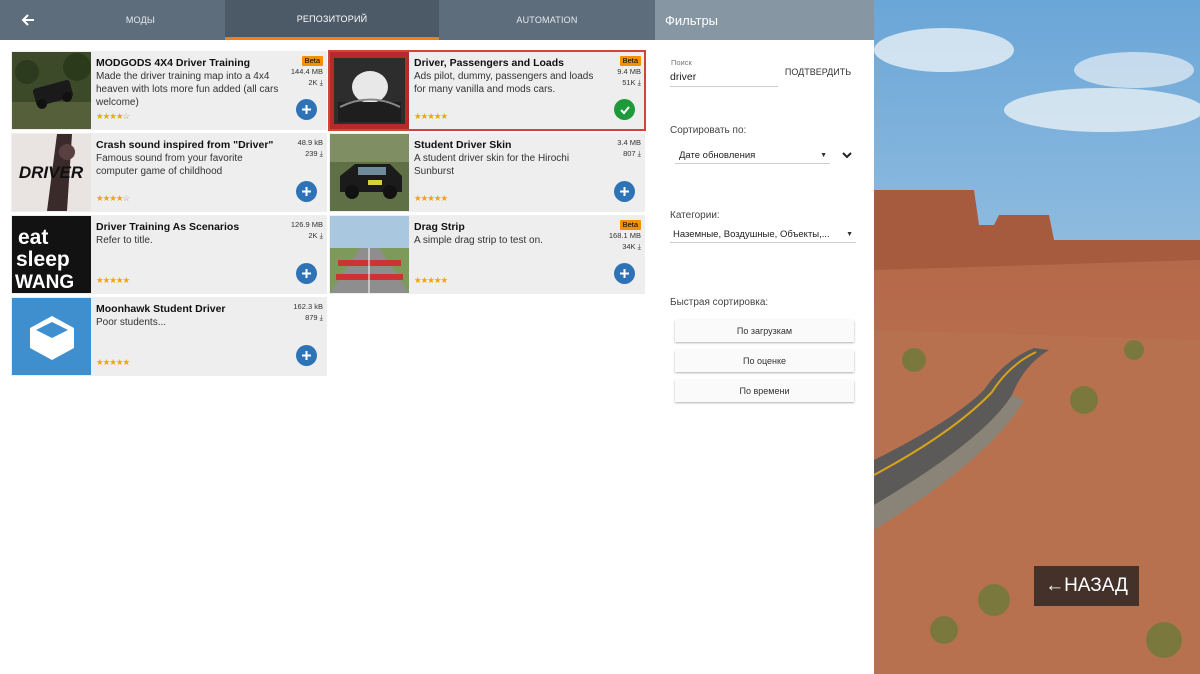  Describe the element at coordinates (847, 156) in the screenshot. I see `chevron-down-icon` at that location.